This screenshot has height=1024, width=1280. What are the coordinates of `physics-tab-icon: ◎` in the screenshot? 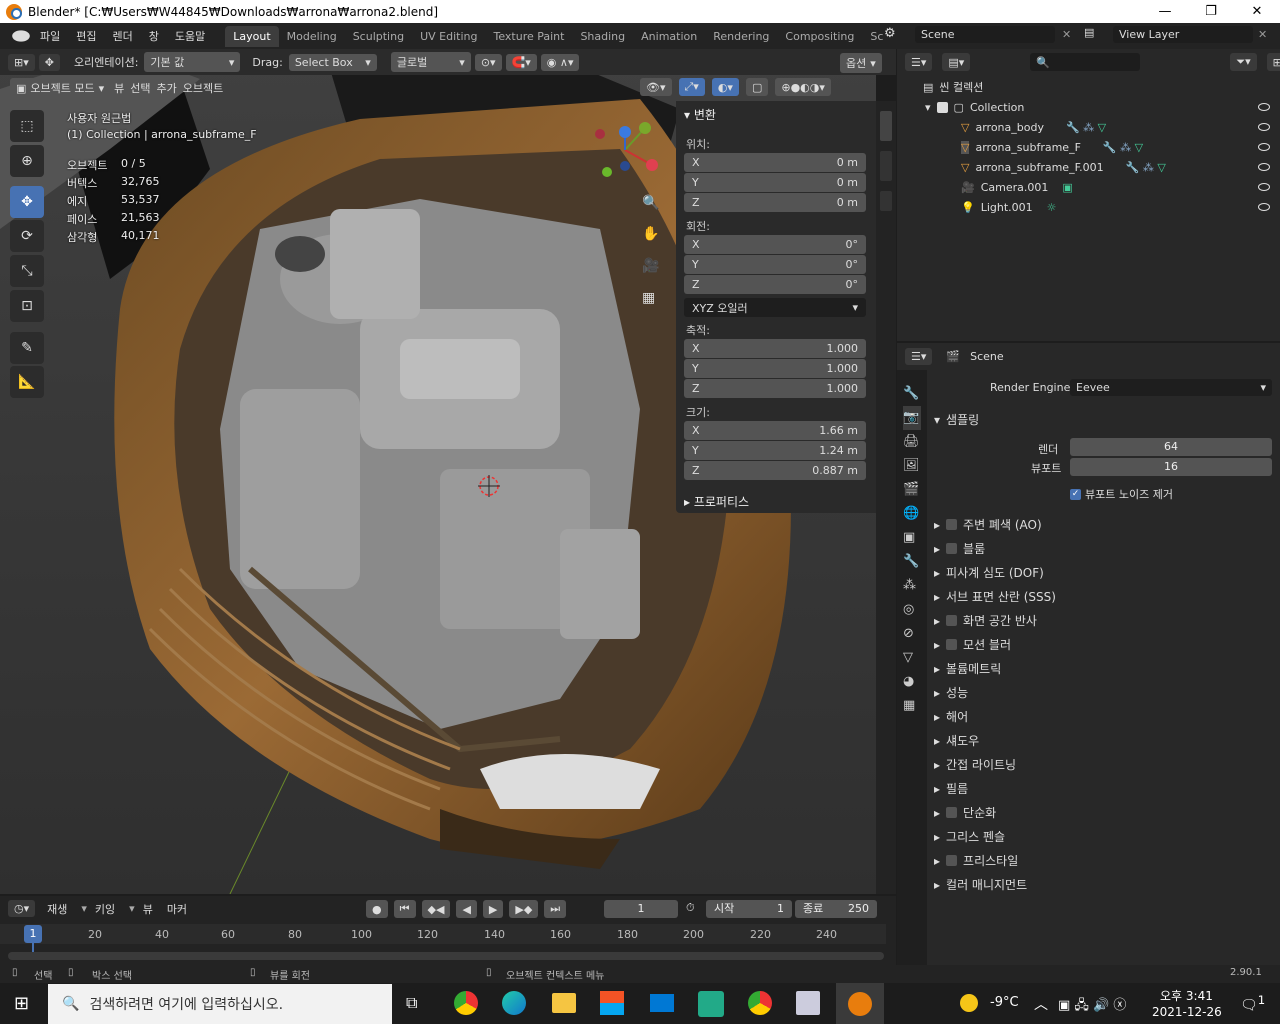 It's located at (912, 610).